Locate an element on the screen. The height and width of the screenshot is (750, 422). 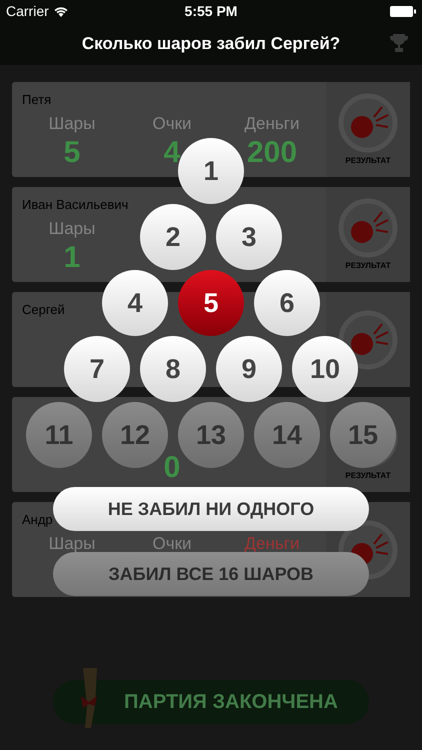
player-name: Андр is located at coordinates (37, 519).